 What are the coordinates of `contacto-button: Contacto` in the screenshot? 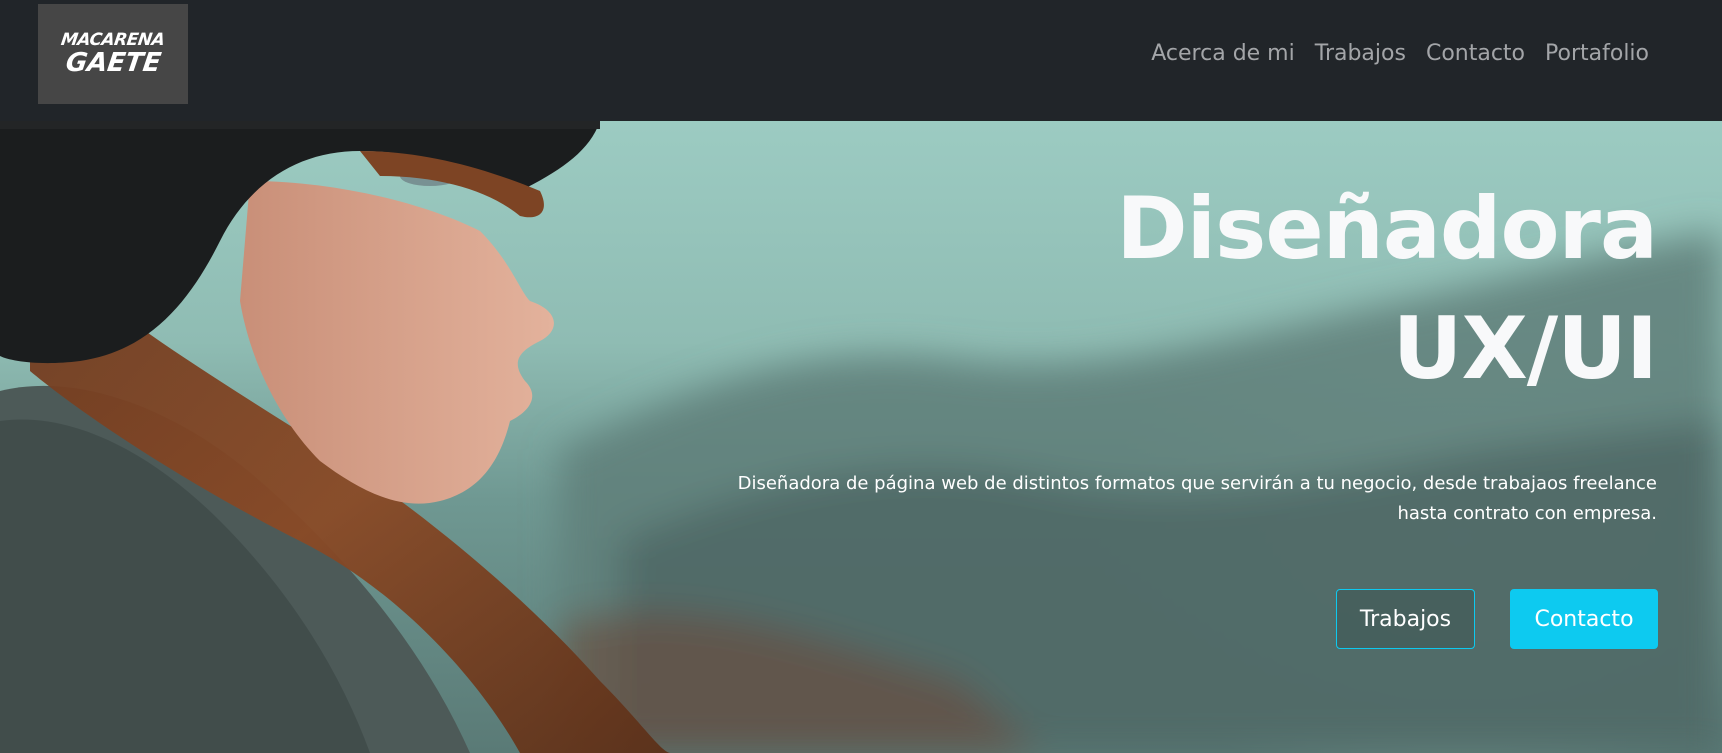 It's located at (1584, 619).